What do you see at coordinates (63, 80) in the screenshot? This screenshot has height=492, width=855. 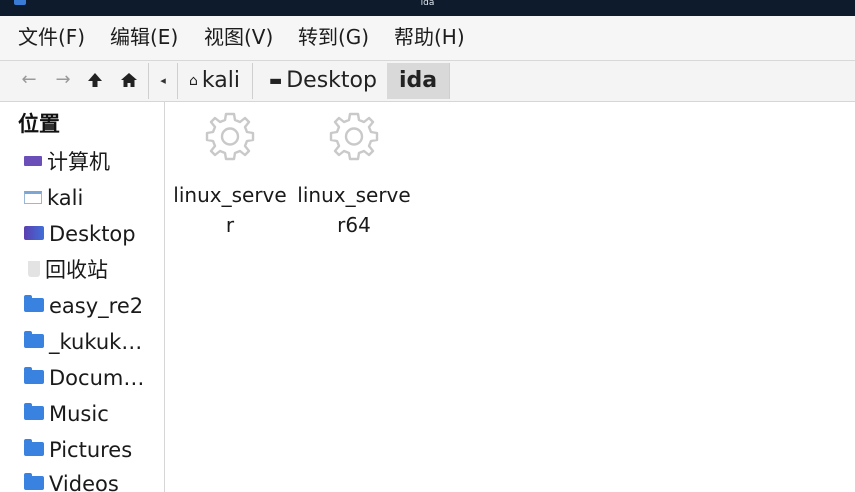 I see `forward-icon: →` at bounding box center [63, 80].